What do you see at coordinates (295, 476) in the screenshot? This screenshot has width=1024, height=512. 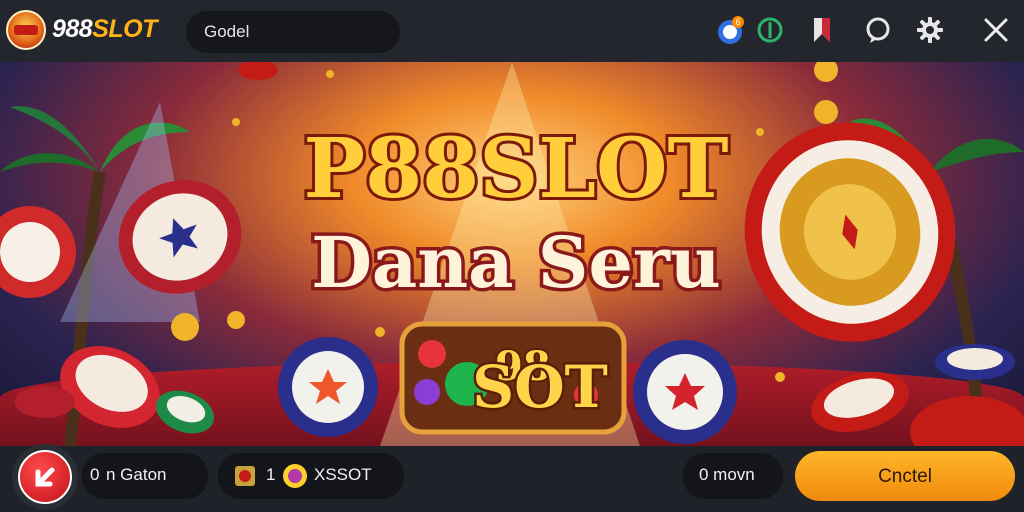 I see `coin-icon` at bounding box center [295, 476].